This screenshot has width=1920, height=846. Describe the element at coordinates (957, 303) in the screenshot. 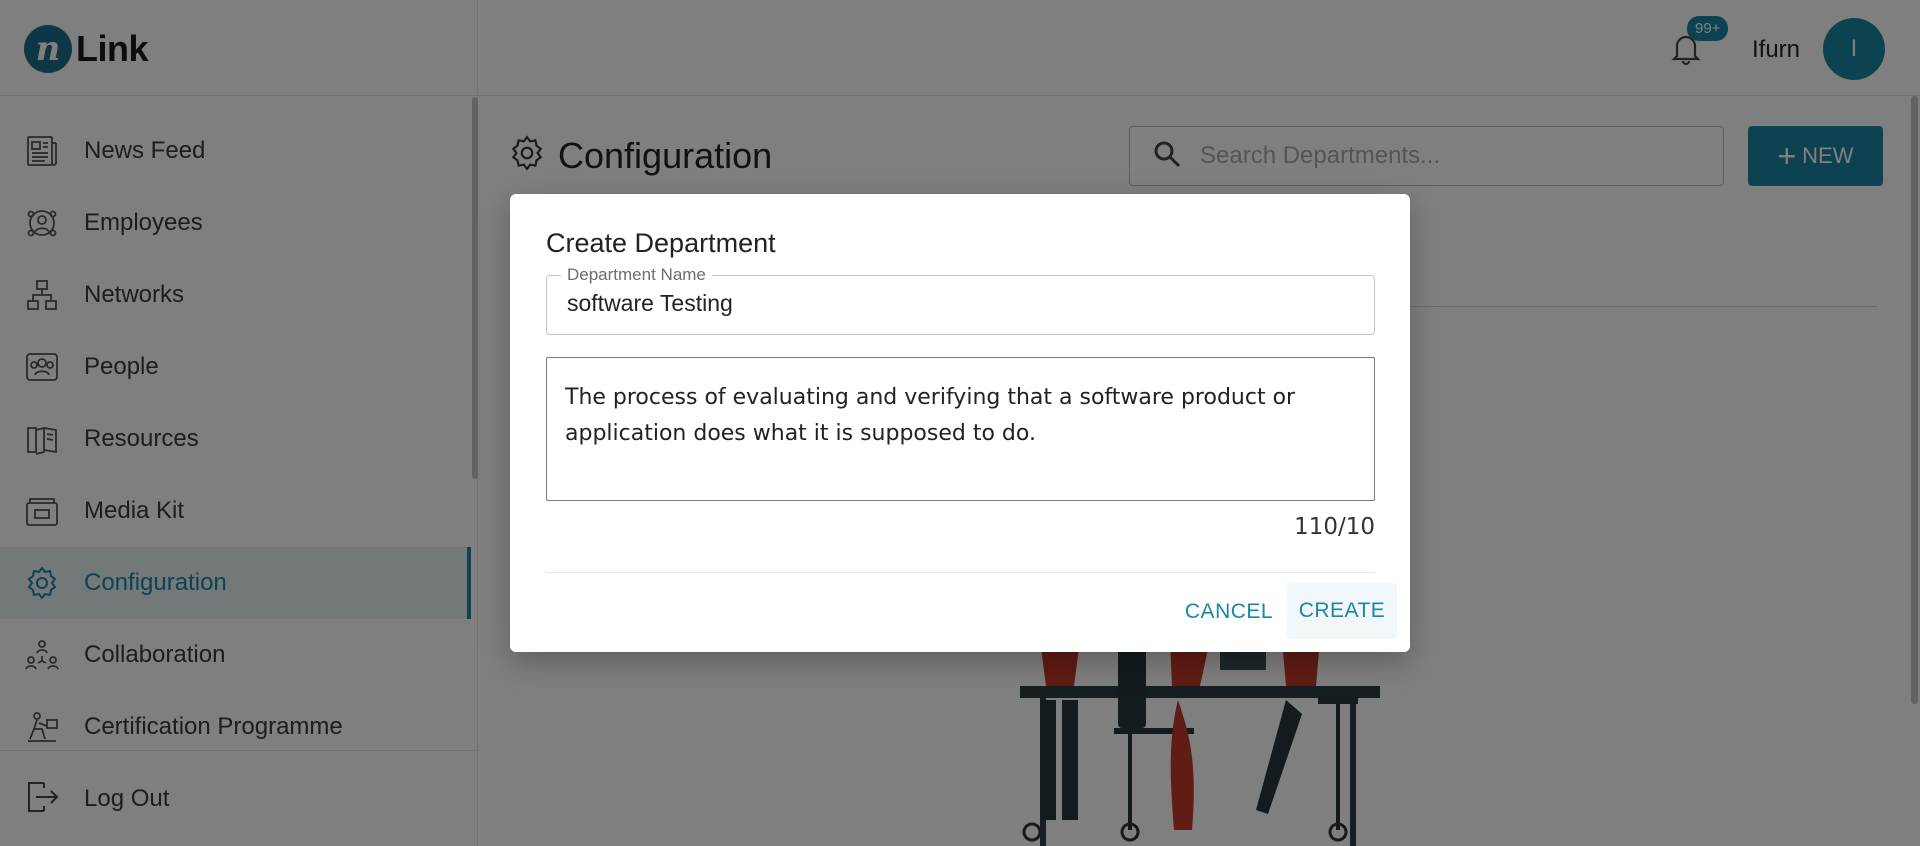

I see `department-name-input` at that location.